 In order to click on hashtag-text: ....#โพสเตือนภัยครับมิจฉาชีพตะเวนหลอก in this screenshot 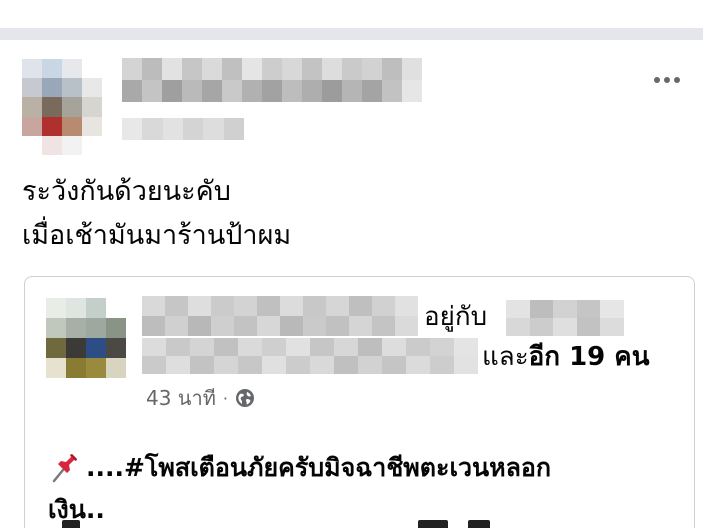, I will do `click(319, 467)`.